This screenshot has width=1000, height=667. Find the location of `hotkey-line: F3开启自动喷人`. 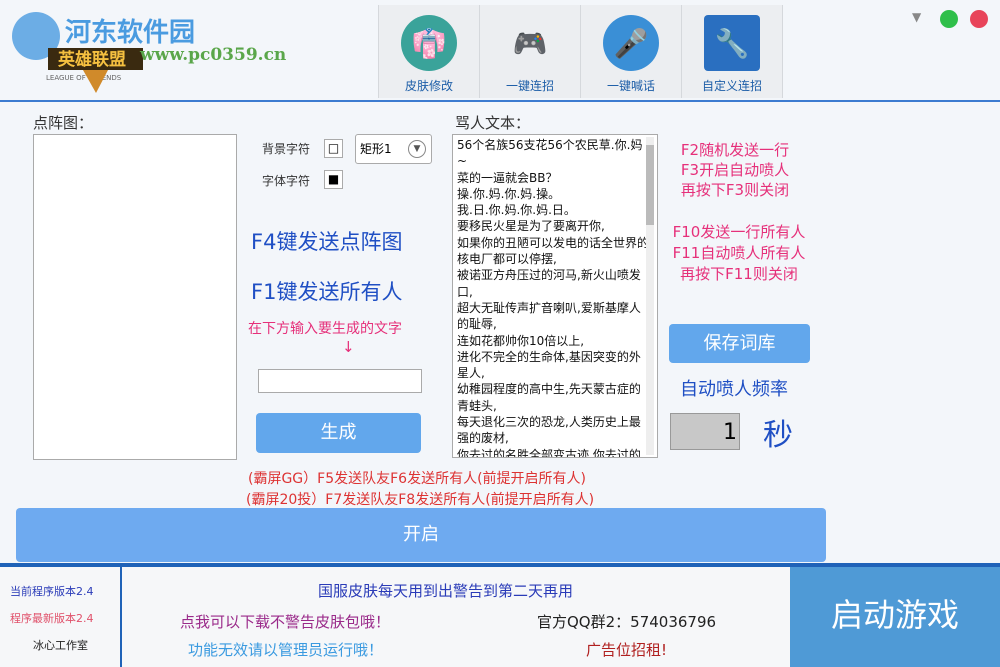

hotkey-line: F3开启自动喷人 is located at coordinates (735, 170).